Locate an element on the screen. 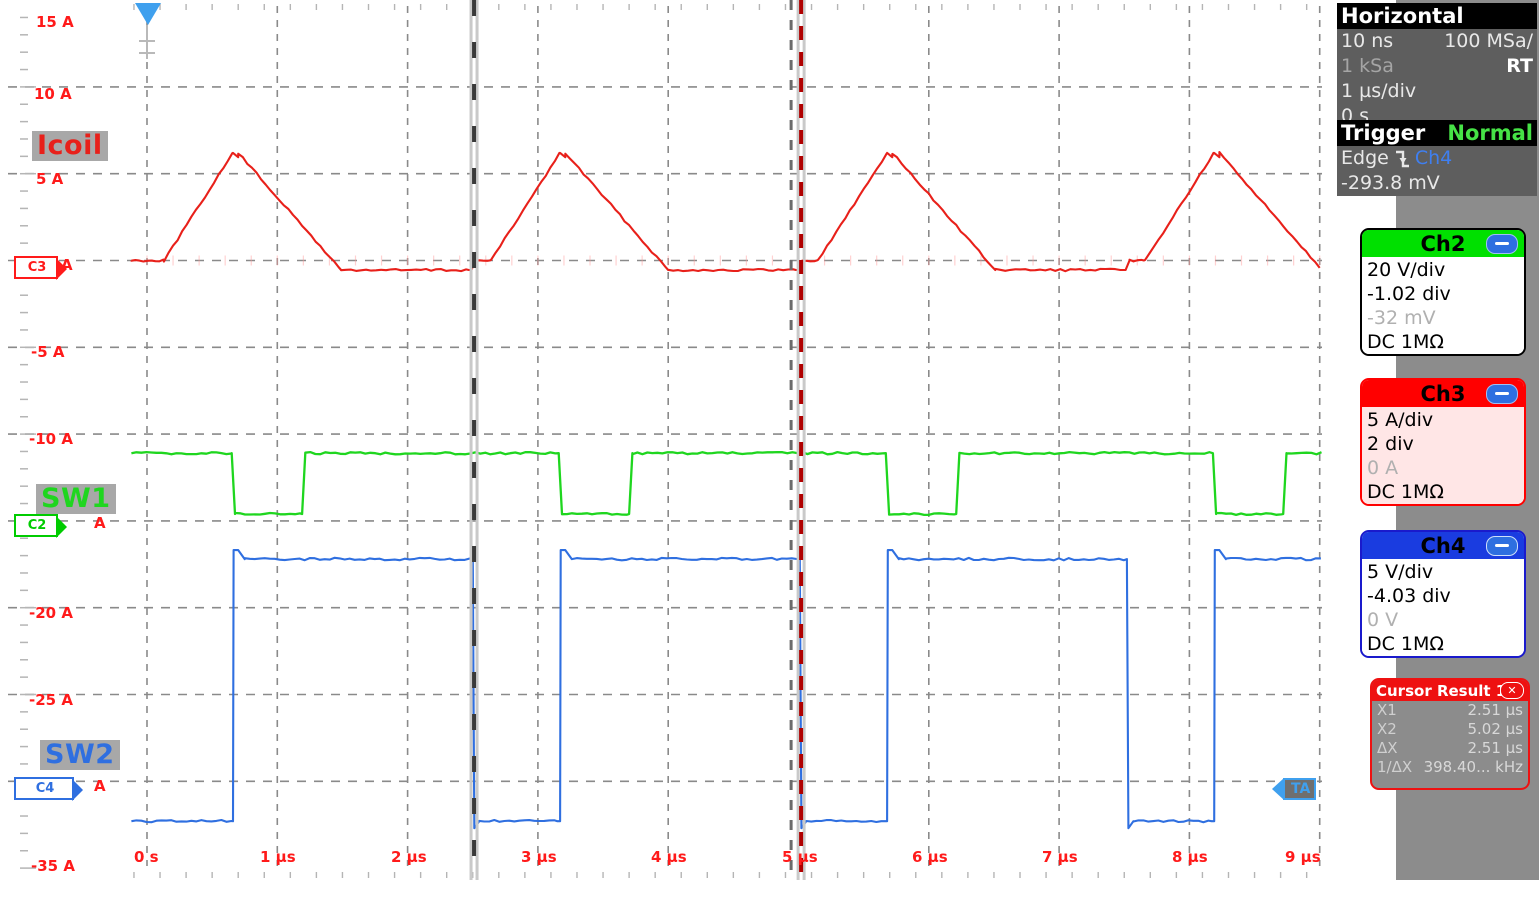 The image size is (1539, 906). horizontal-header: Horizontal is located at coordinates (1437, 16).